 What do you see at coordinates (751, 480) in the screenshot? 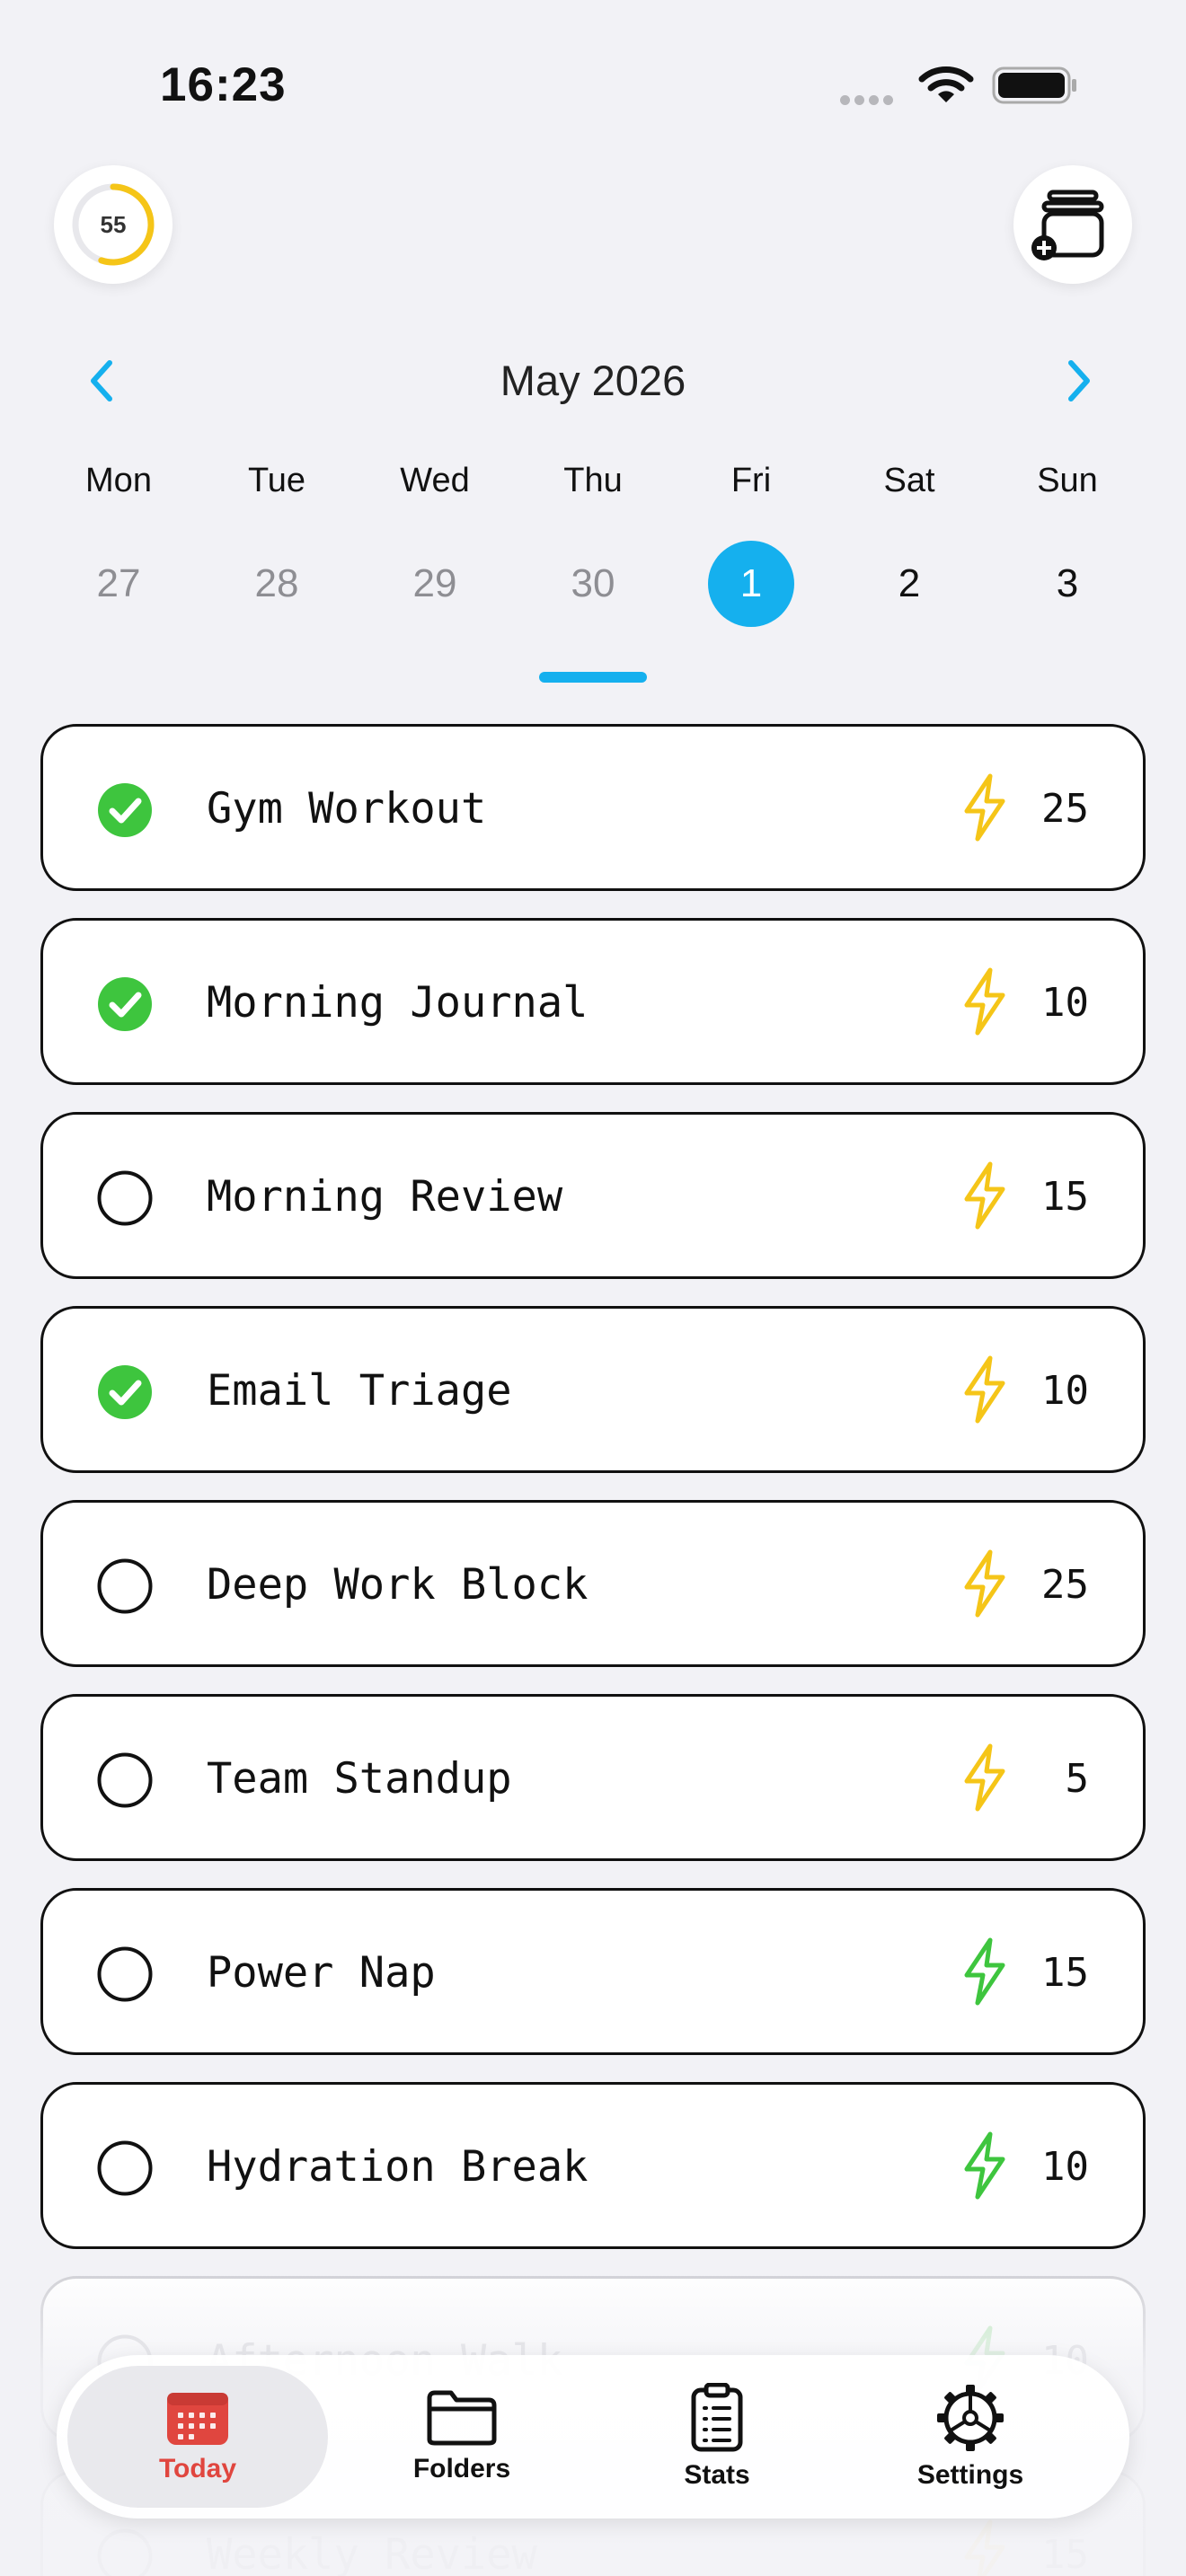
I see `weekday-label: Fri` at bounding box center [751, 480].